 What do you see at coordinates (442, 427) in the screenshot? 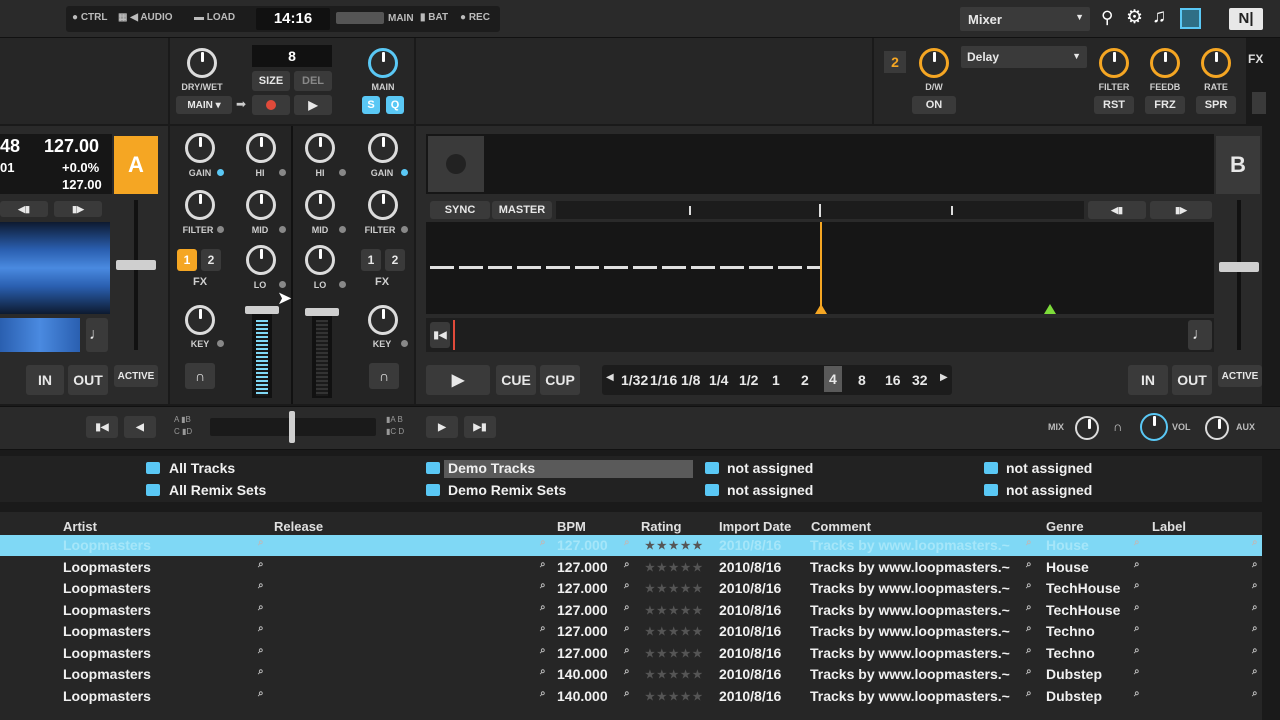
I see `forward-button: ▶` at bounding box center [442, 427].